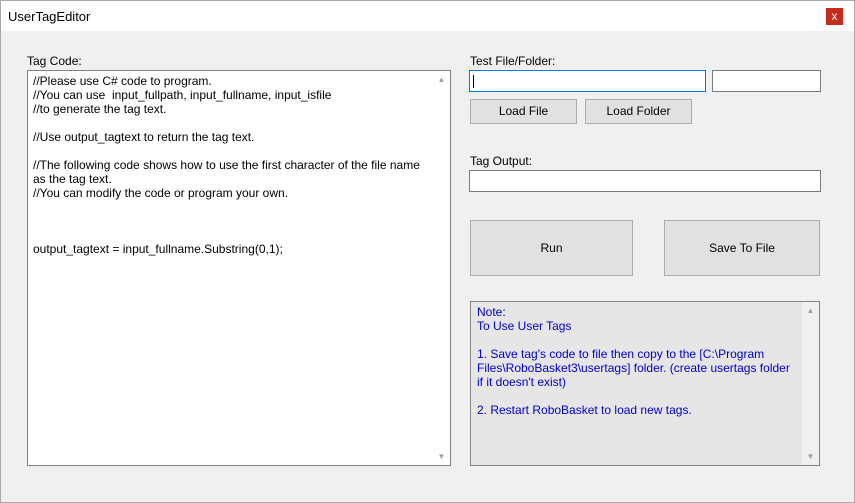 The image size is (855, 503). Describe the element at coordinates (49, 16) in the screenshot. I see `window-title: UserTagEditor` at that location.